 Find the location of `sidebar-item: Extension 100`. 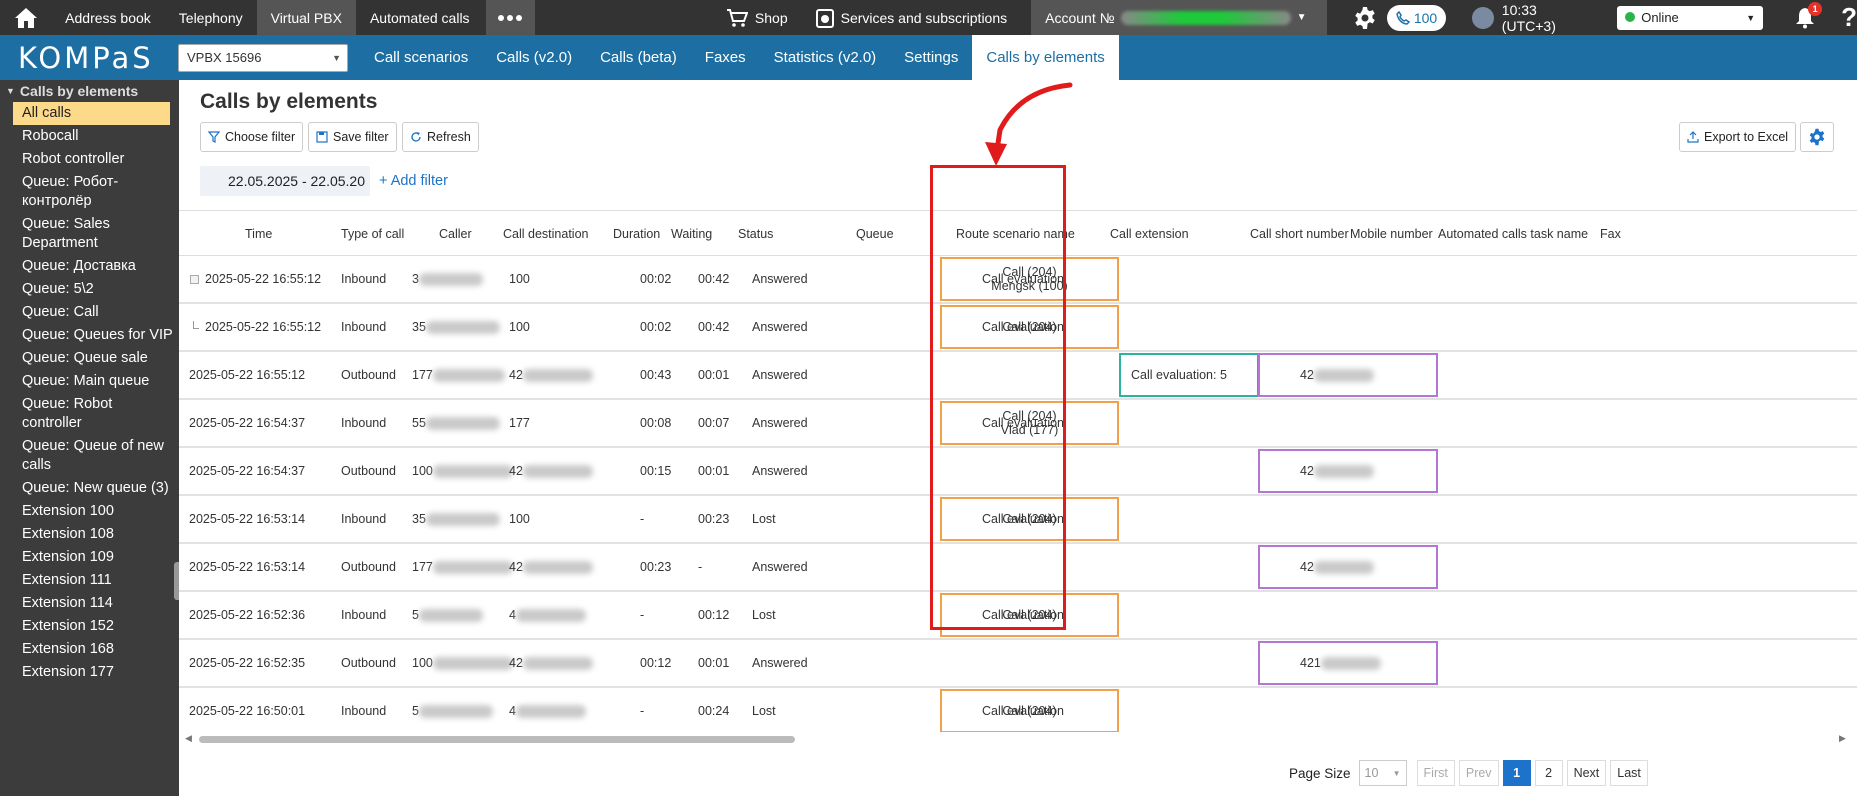

sidebar-item: Extension 100 is located at coordinates (89, 511).